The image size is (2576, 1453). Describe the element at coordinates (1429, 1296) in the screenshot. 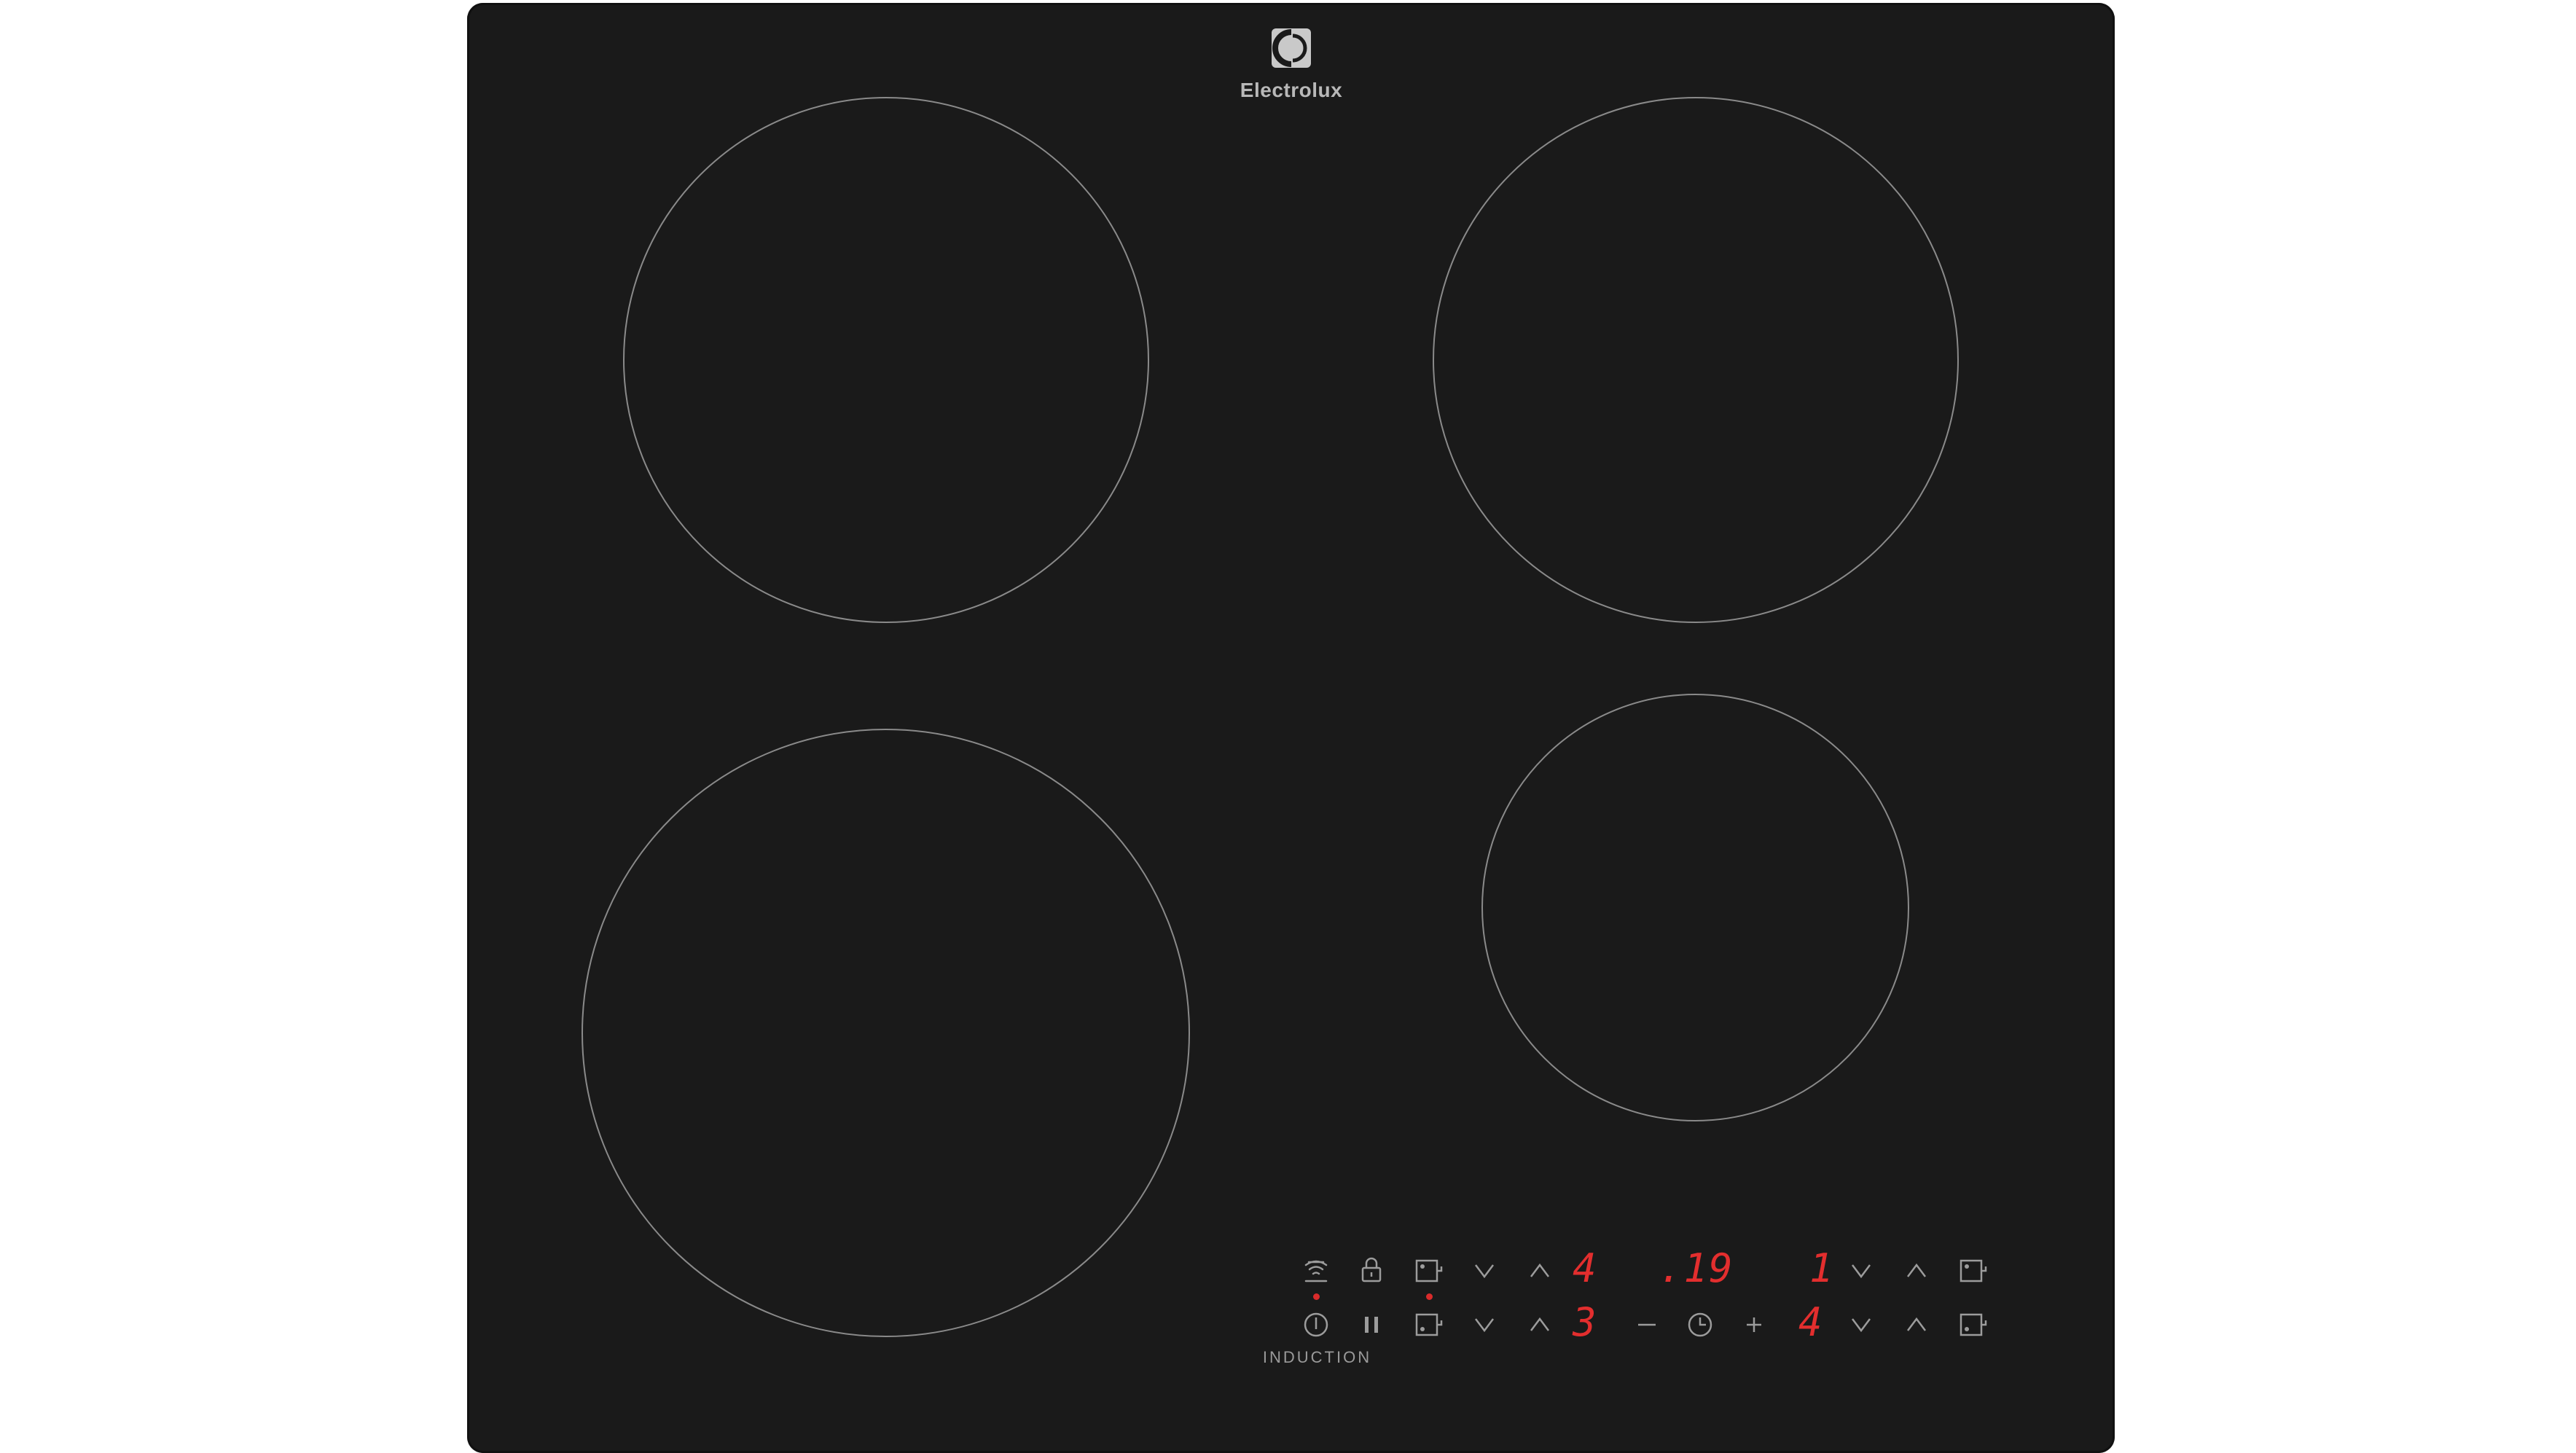

I see `bridge-indicator-led` at that location.